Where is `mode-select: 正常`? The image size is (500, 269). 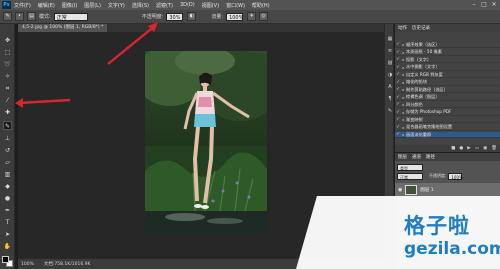
mode-select: 正常 is located at coordinates (70, 16).